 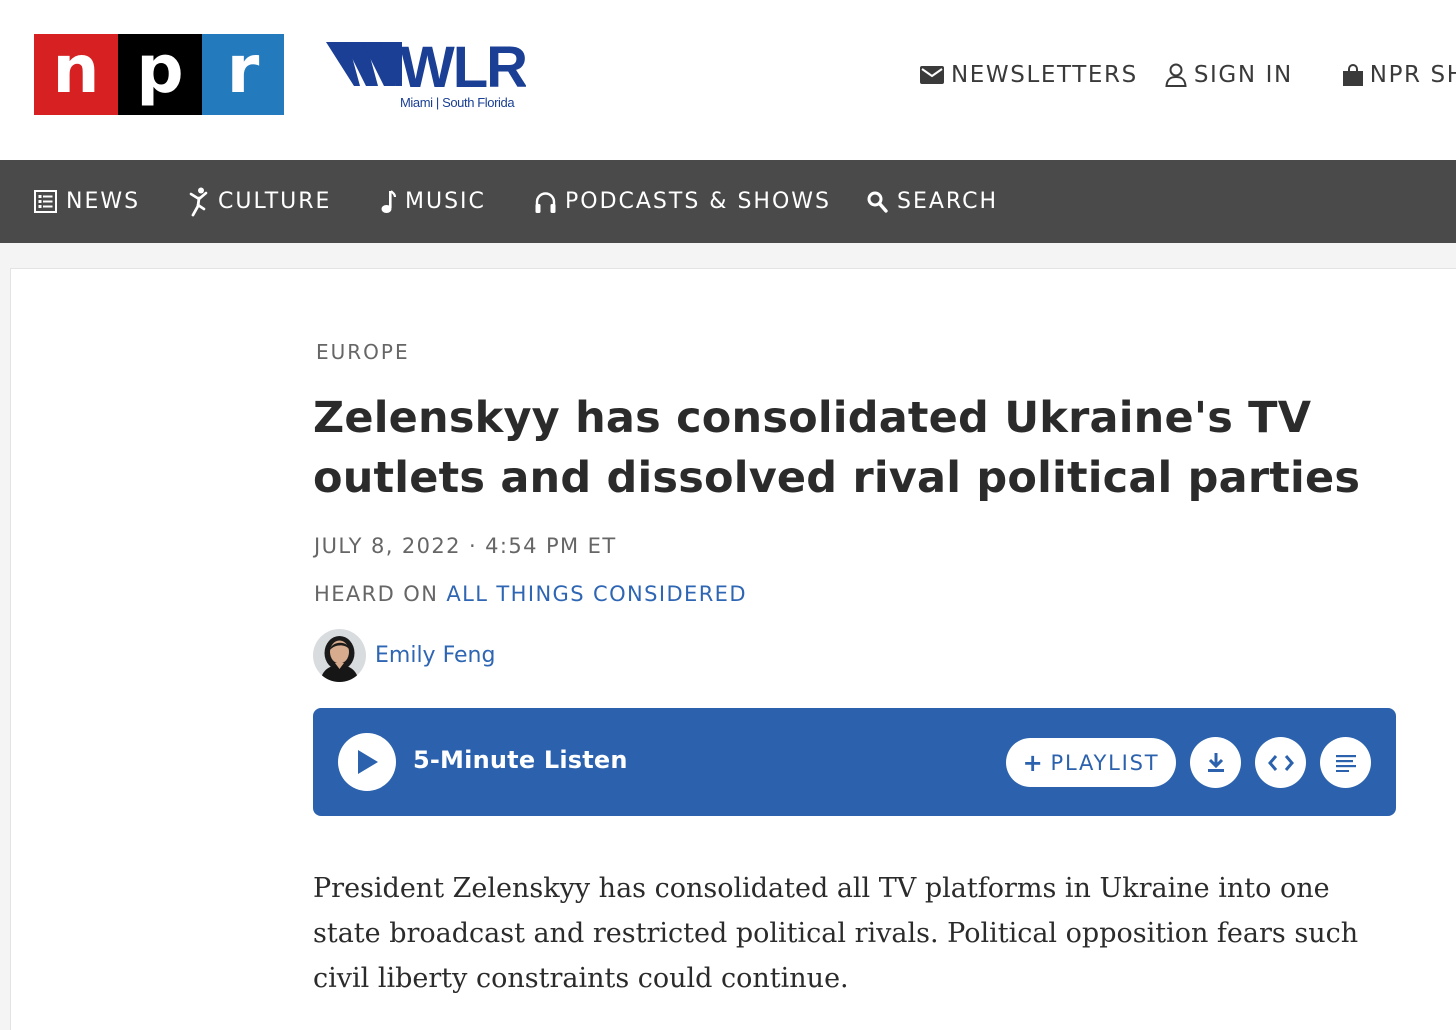 What do you see at coordinates (1412, 75) in the screenshot?
I see `npr-shop-label: NPR SHOP` at bounding box center [1412, 75].